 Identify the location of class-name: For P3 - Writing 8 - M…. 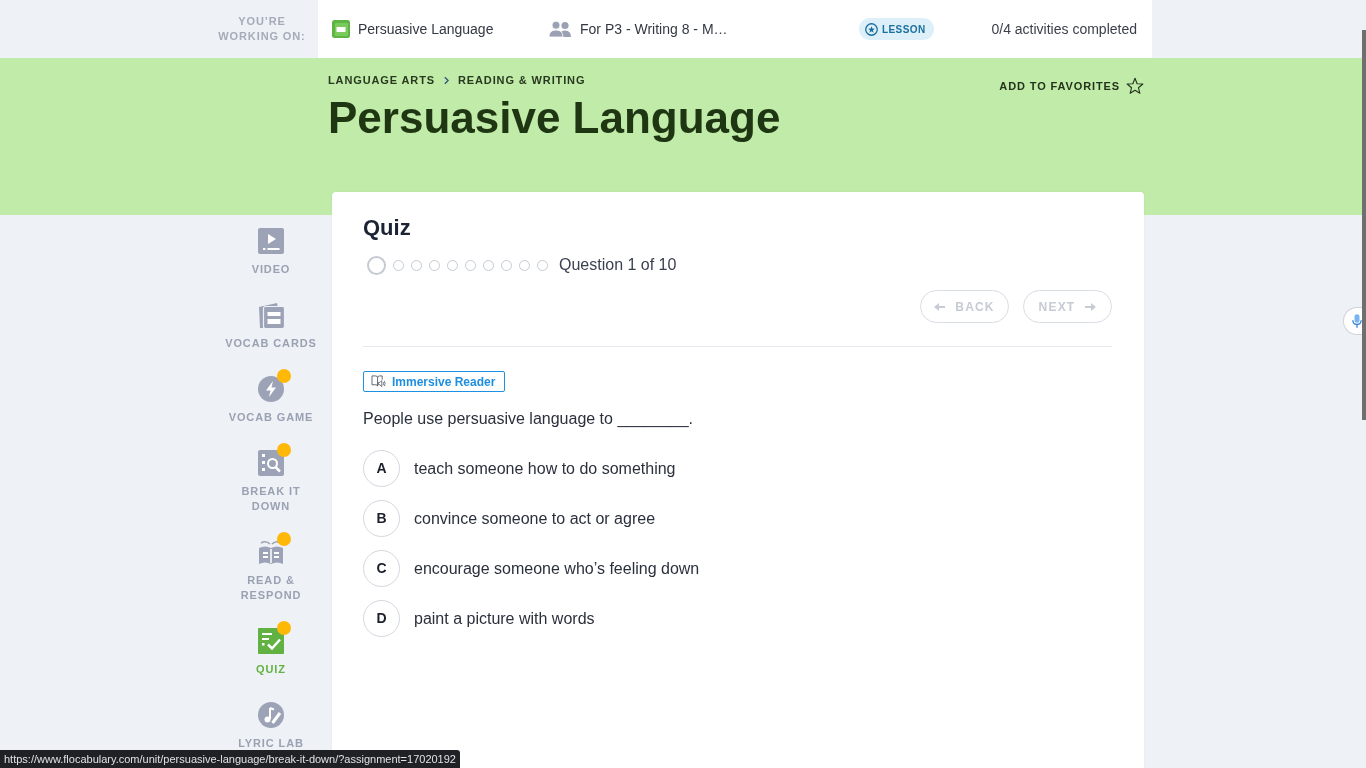
(654, 29).